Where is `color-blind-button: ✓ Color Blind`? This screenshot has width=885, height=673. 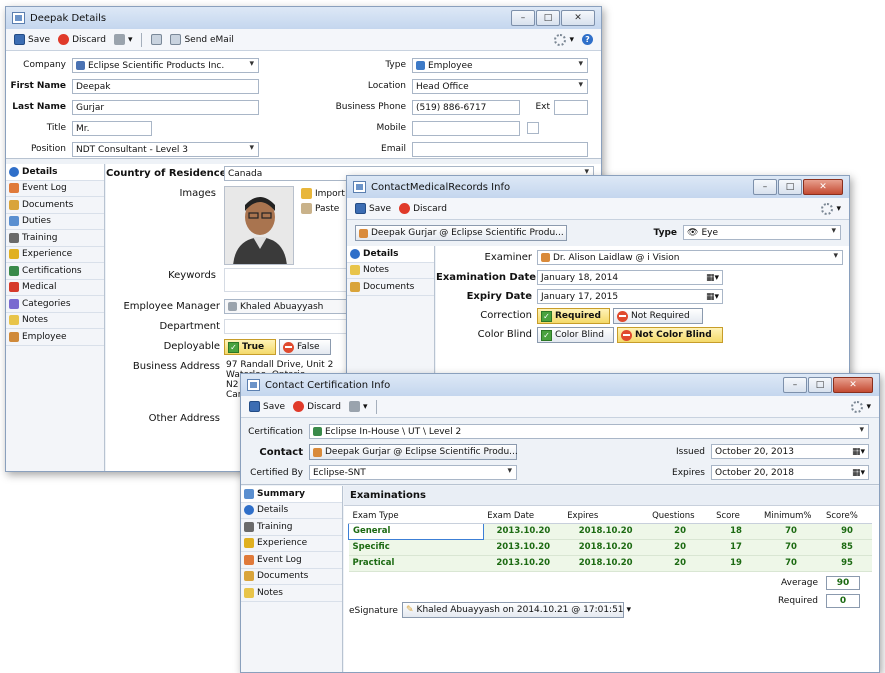
color-blind-button: ✓ Color Blind is located at coordinates (575, 335).